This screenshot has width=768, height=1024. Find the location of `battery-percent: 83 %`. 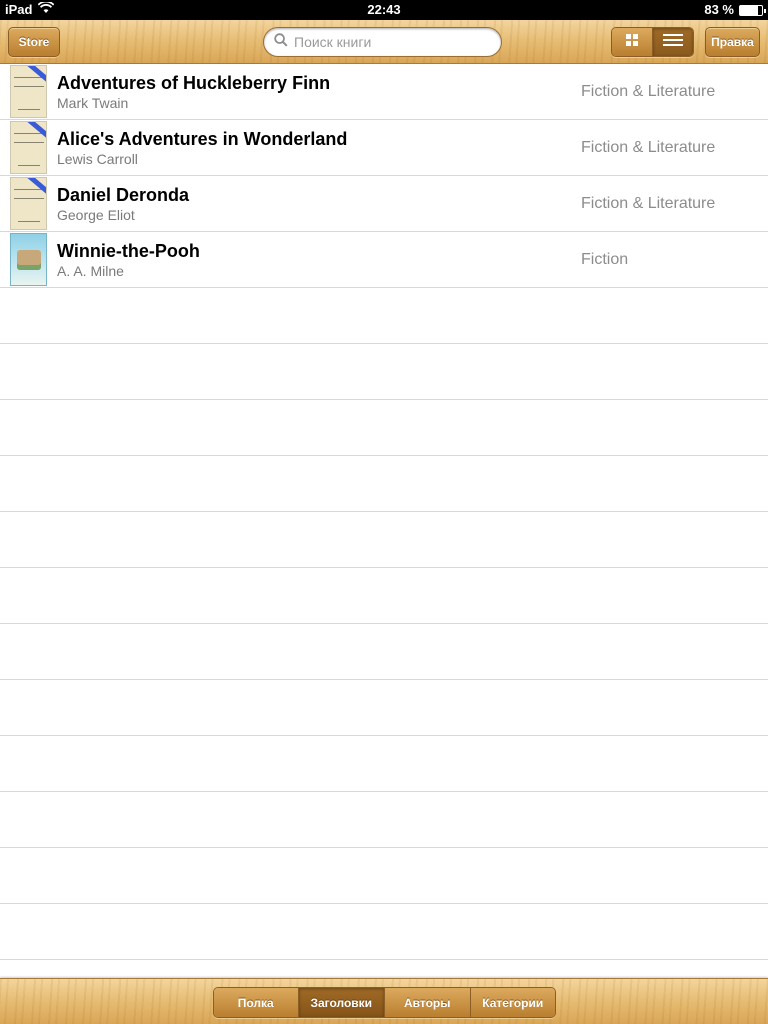

battery-percent: 83 % is located at coordinates (719, 9).